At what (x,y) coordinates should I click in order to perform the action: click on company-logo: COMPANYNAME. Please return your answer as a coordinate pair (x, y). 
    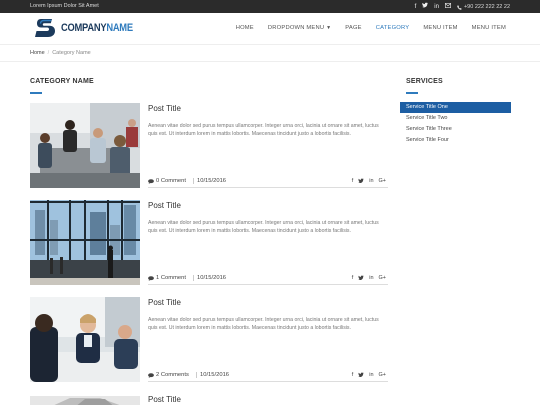
    Looking at the image, I should click on (90, 28).